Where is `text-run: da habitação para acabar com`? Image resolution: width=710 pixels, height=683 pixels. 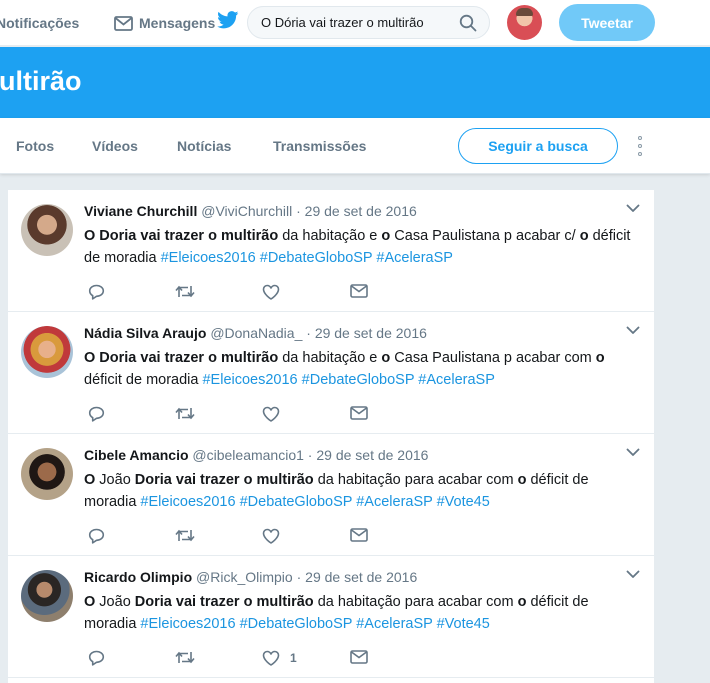
text-run: da habitação para acabar com is located at coordinates (415, 480).